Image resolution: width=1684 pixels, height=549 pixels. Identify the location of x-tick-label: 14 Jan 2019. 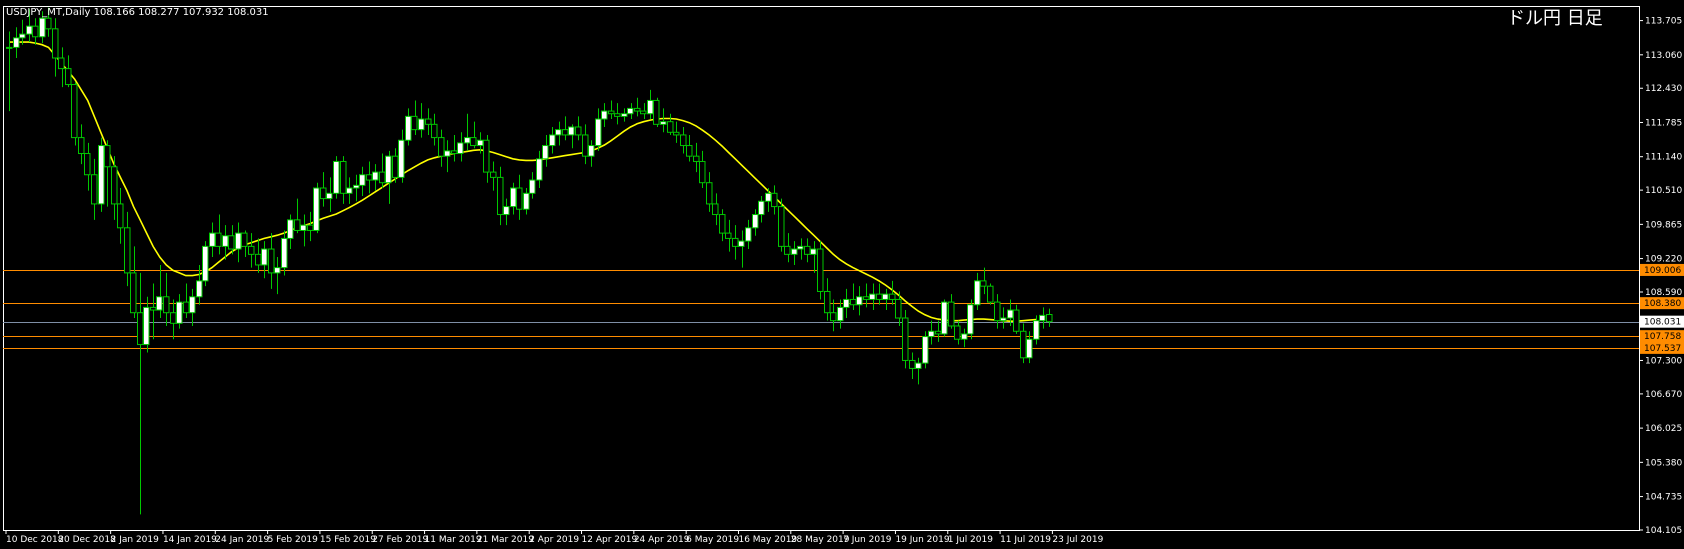
(190, 540).